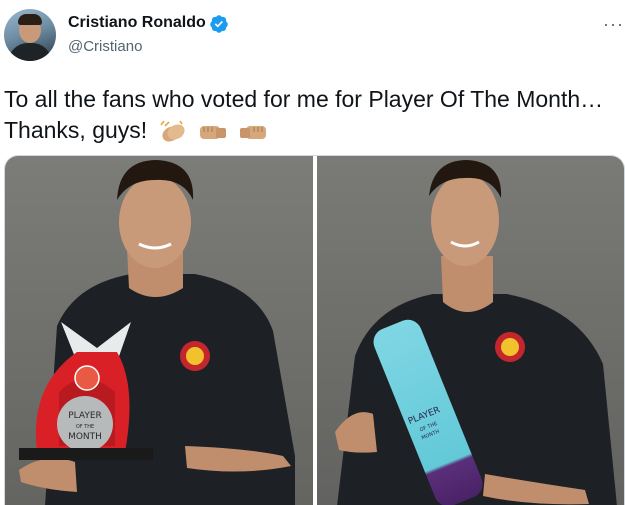 The width and height of the screenshot is (625, 505). What do you see at coordinates (85, 437) in the screenshot?
I see `trophy-label-line3: MONTH` at bounding box center [85, 437].